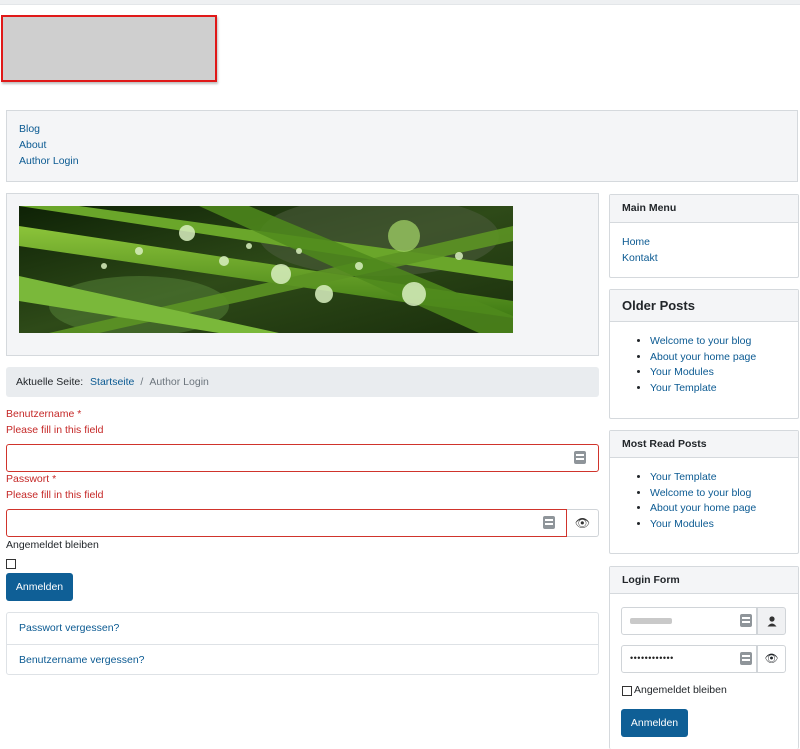  Describe the element at coordinates (69, 628) in the screenshot. I see `forgot-password-link: Passwort vergessen?` at that location.